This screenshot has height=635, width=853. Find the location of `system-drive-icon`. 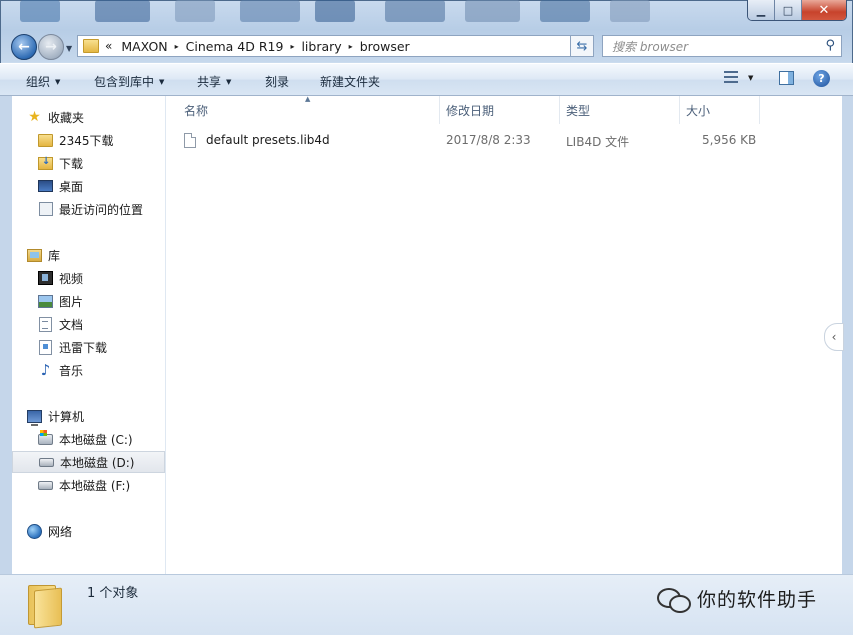

system-drive-icon is located at coordinates (45, 437).